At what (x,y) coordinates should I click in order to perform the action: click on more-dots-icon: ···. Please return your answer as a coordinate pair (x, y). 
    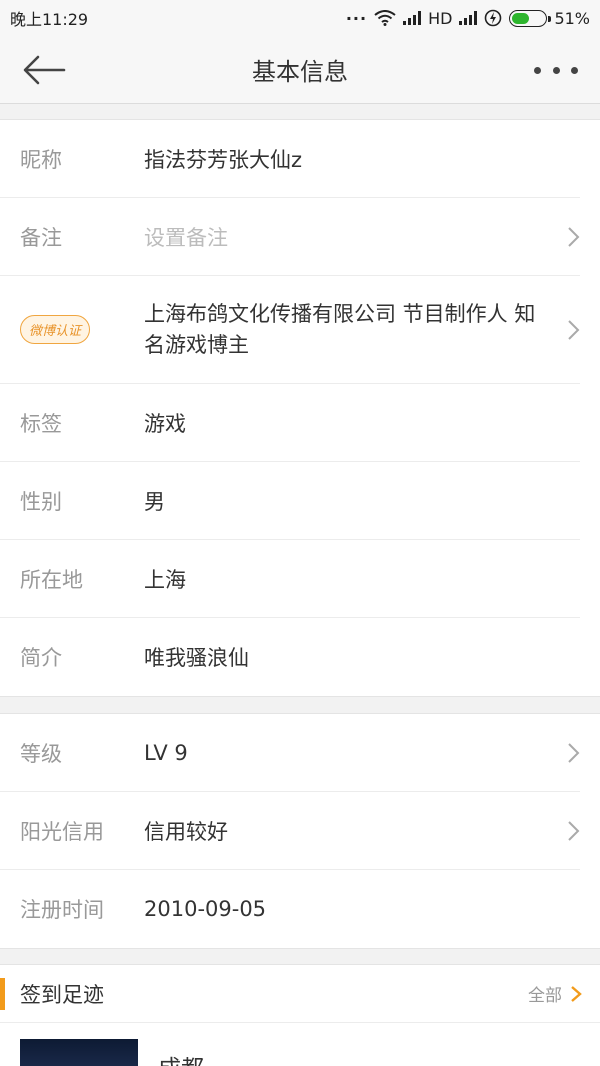
    Looking at the image, I should click on (356, 18).